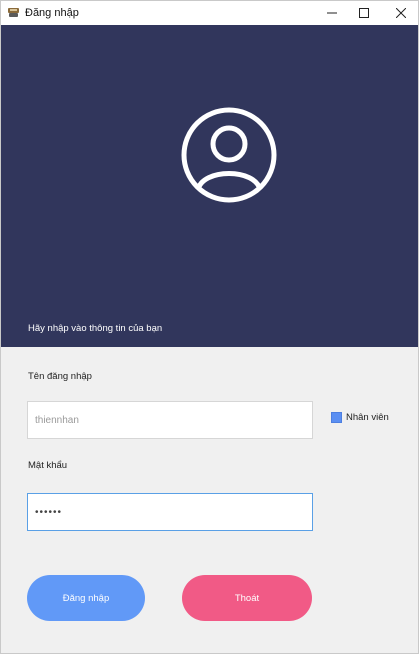 The image size is (419, 654). I want to click on exit-button: Thoát, so click(247, 598).